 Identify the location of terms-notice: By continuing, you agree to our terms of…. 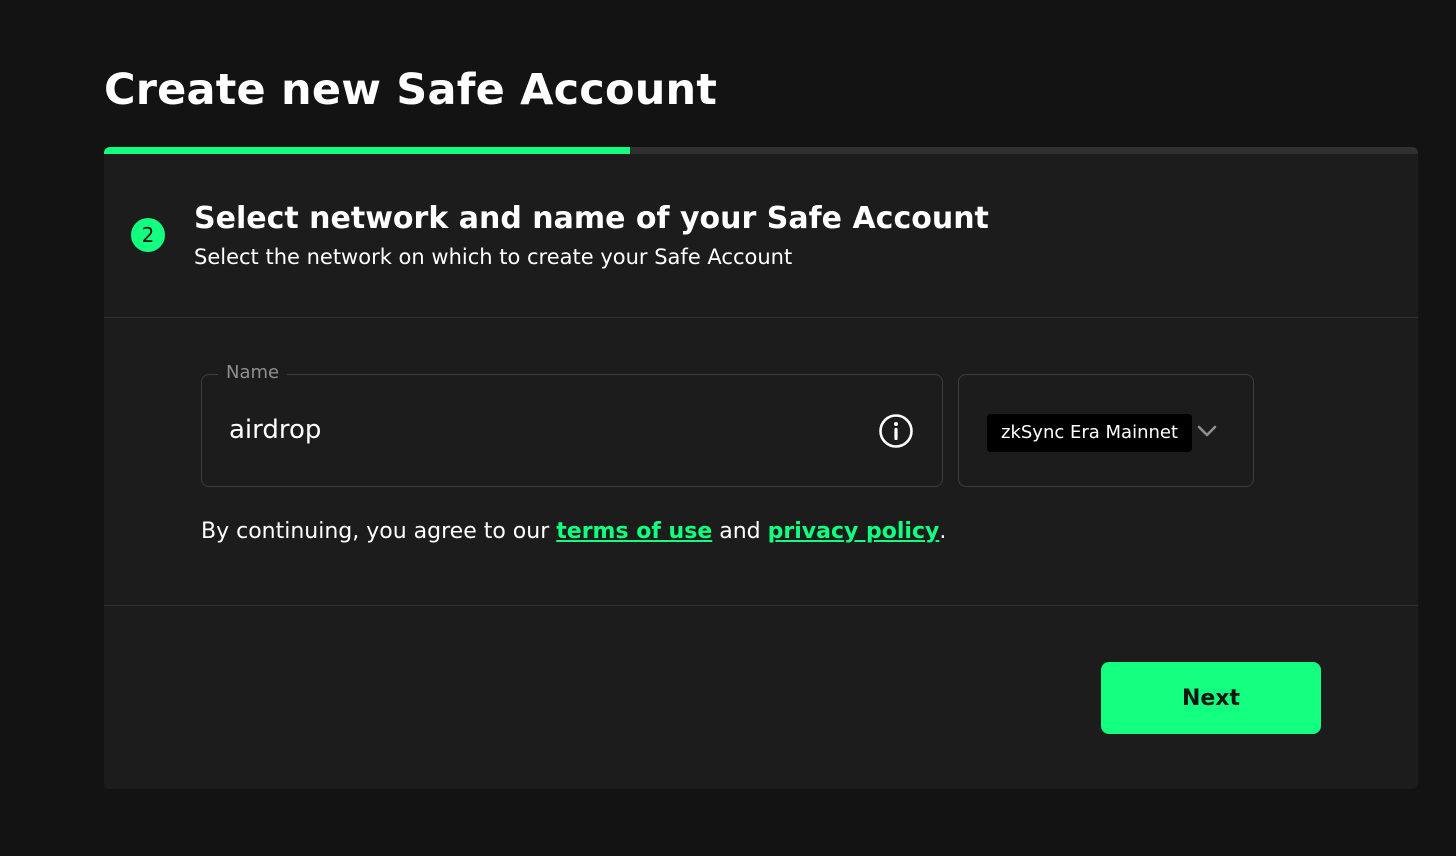
(573, 532).